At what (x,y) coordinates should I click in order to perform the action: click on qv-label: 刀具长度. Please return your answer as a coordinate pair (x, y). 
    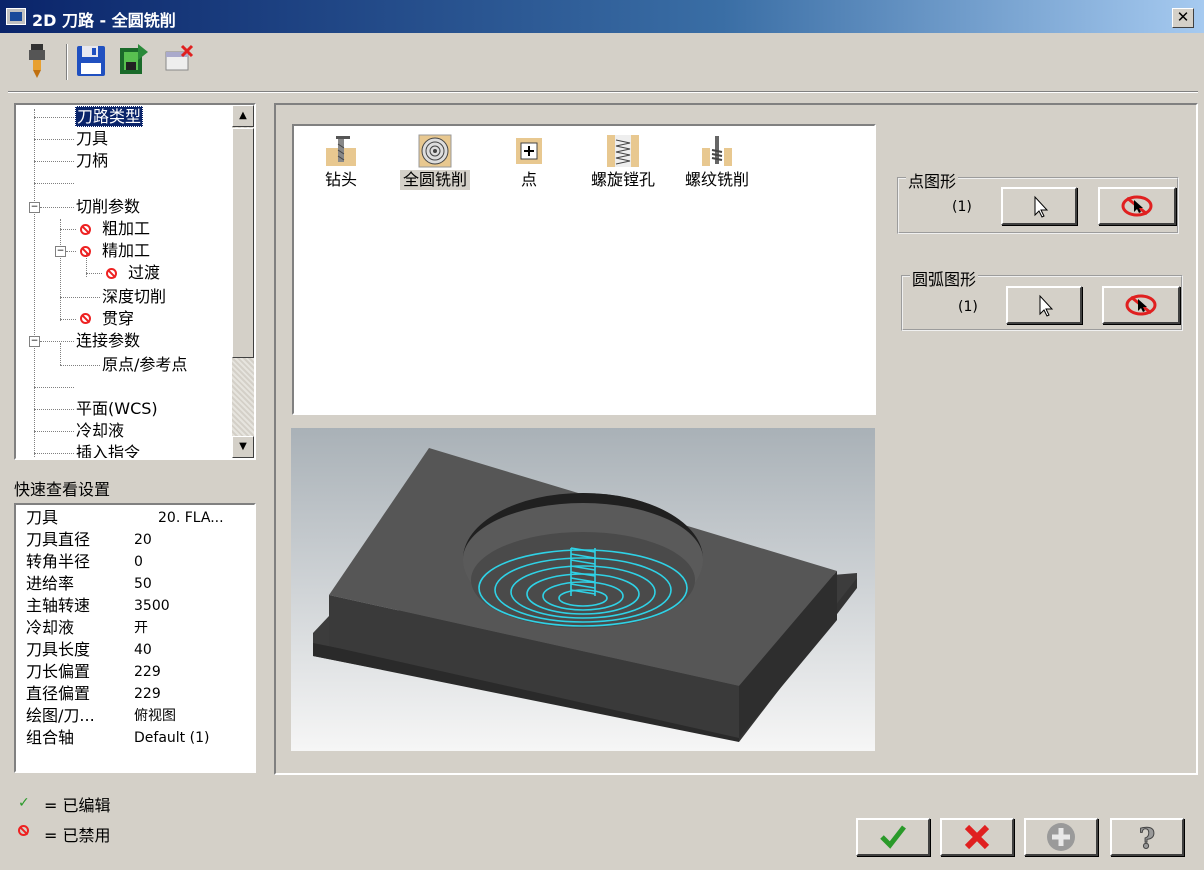
    Looking at the image, I should click on (58, 649).